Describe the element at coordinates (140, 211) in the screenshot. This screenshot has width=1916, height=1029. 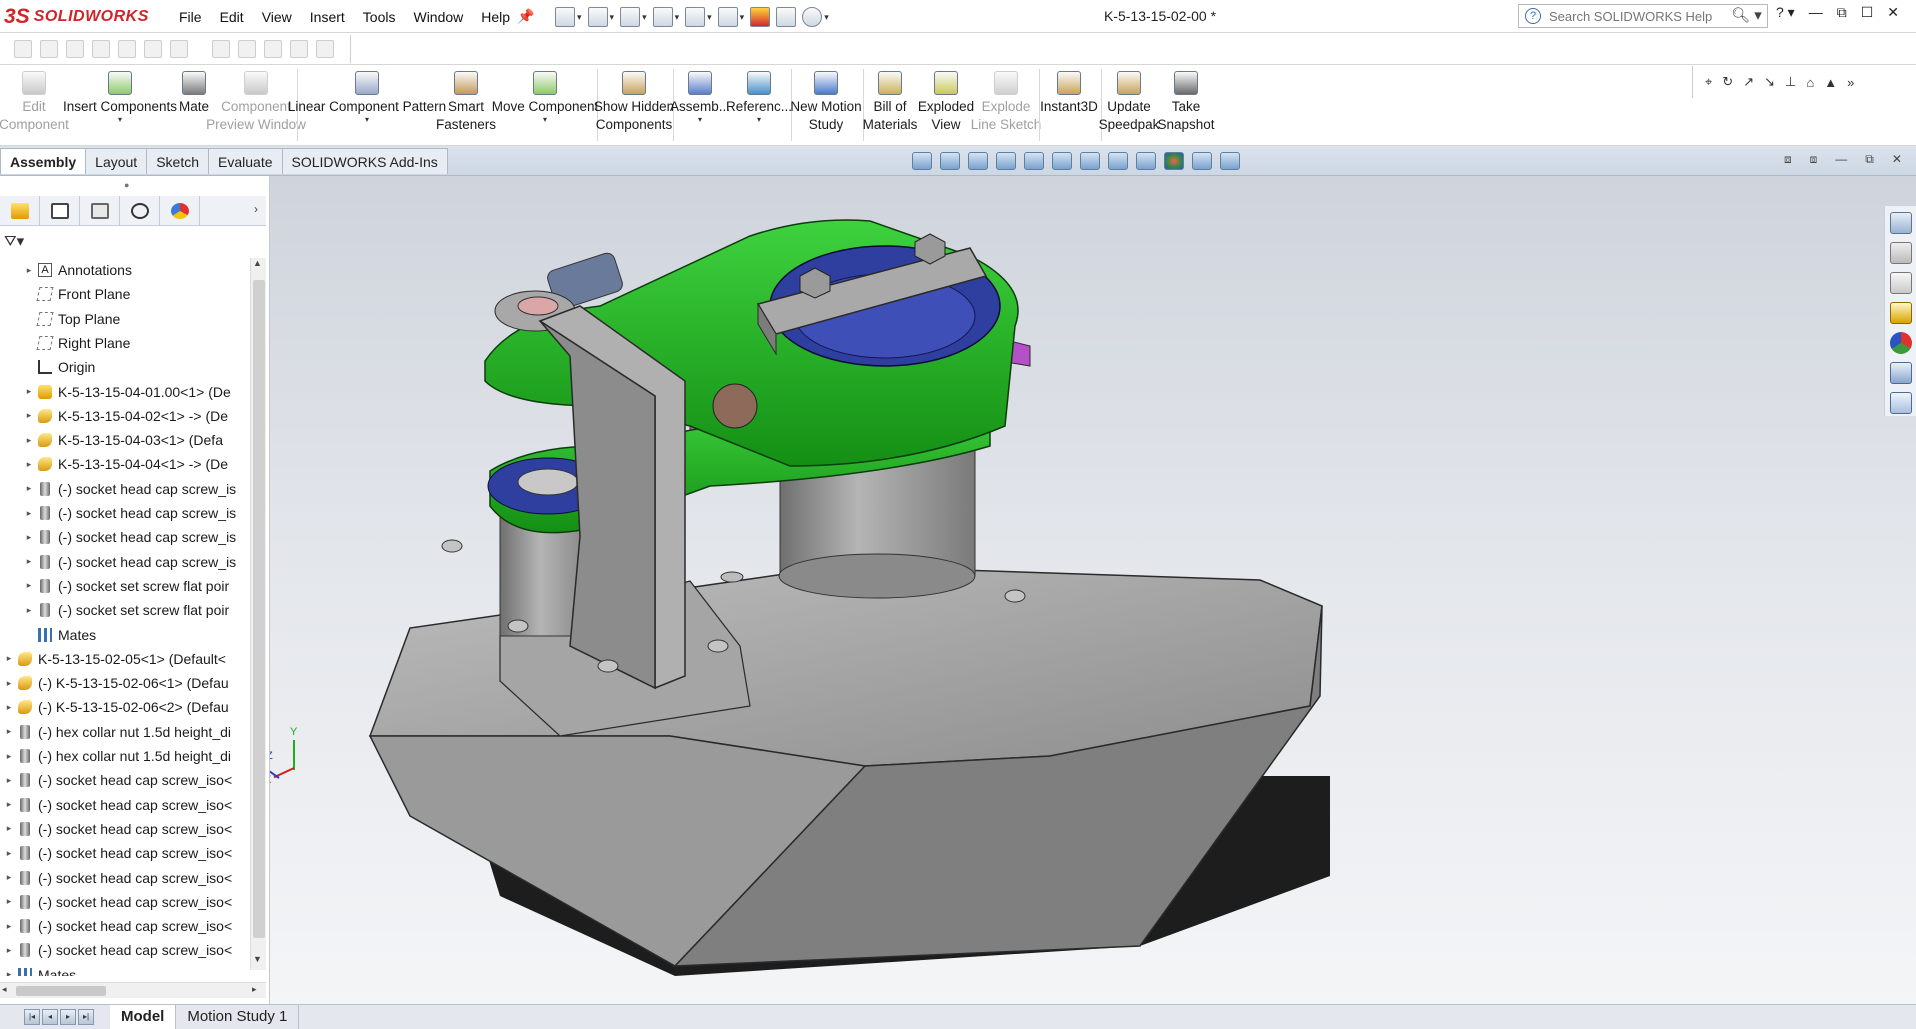
I see `dimxpert-tab` at that location.